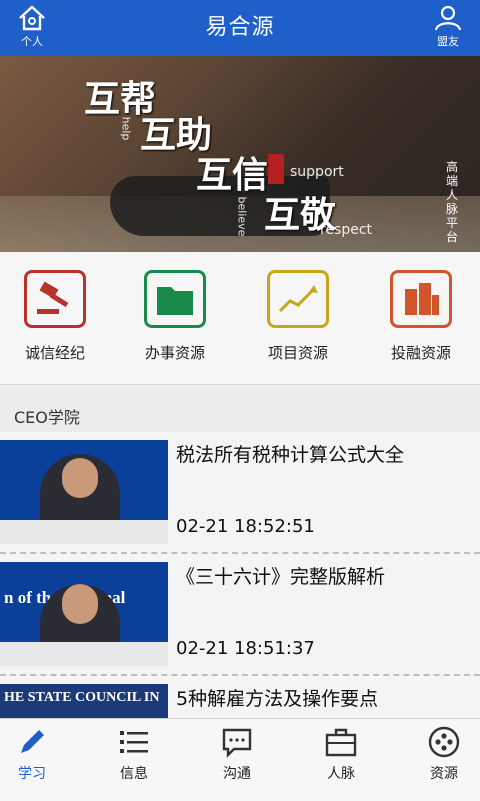 The width and height of the screenshot is (480, 801). I want to click on article-title: 税法所有税种计算公式大全, so click(290, 455).